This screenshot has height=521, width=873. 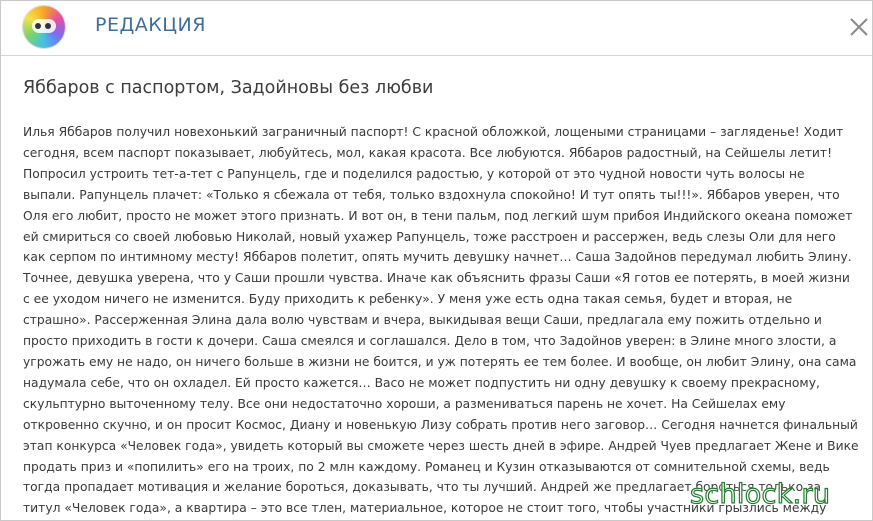 I want to click on article-title: Яббаров с паспортом, Задойновы без любви, so click(x=228, y=88).